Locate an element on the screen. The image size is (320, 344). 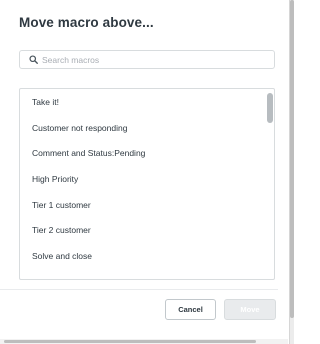
macro-list-item: Solve and close is located at coordinates (142, 256).